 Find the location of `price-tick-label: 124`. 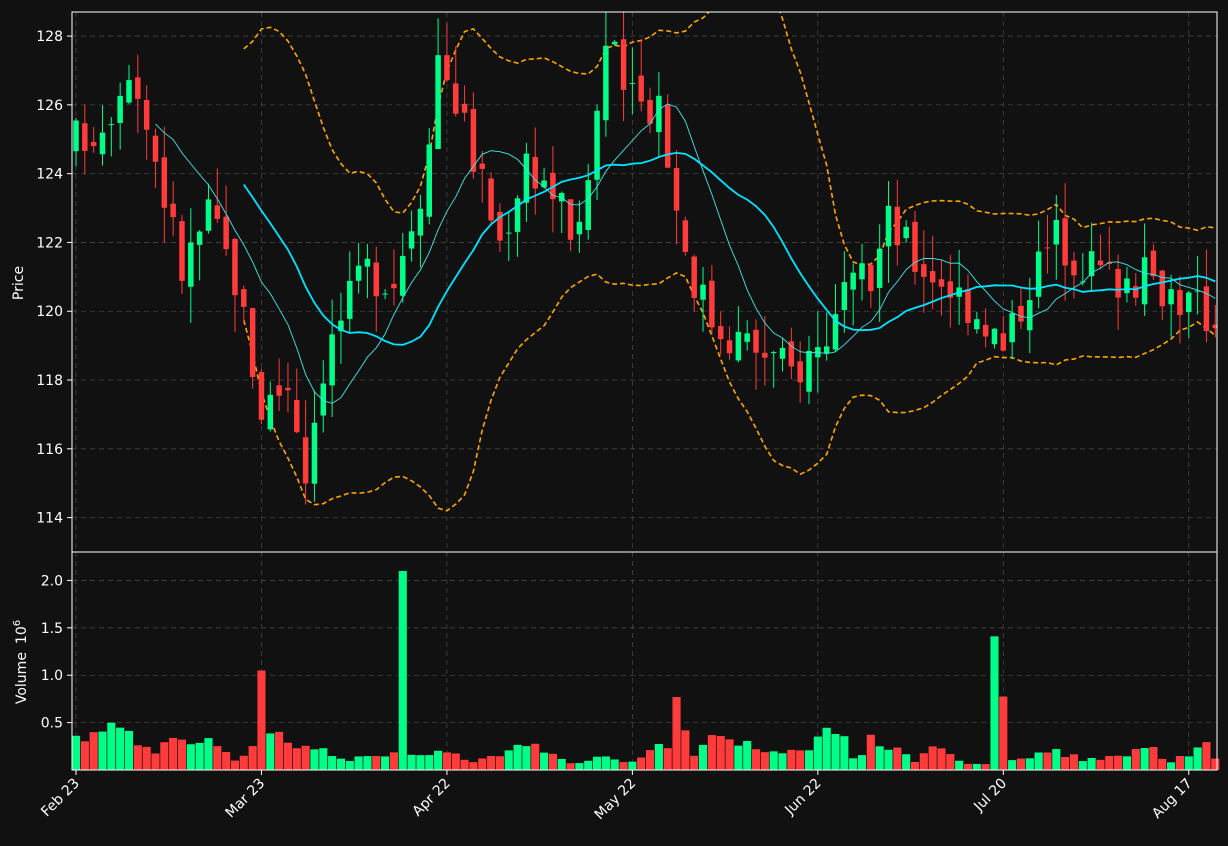

price-tick-label: 124 is located at coordinates (49, 175).